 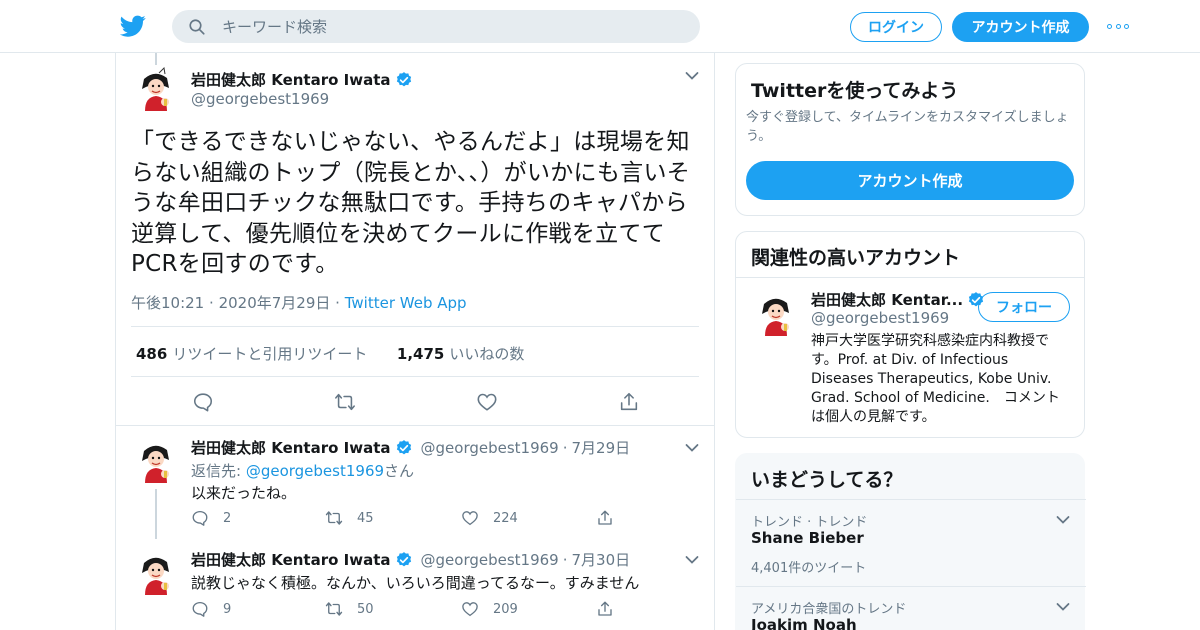 I want to click on create-account-button: アカウント作成, so click(x=910, y=180).